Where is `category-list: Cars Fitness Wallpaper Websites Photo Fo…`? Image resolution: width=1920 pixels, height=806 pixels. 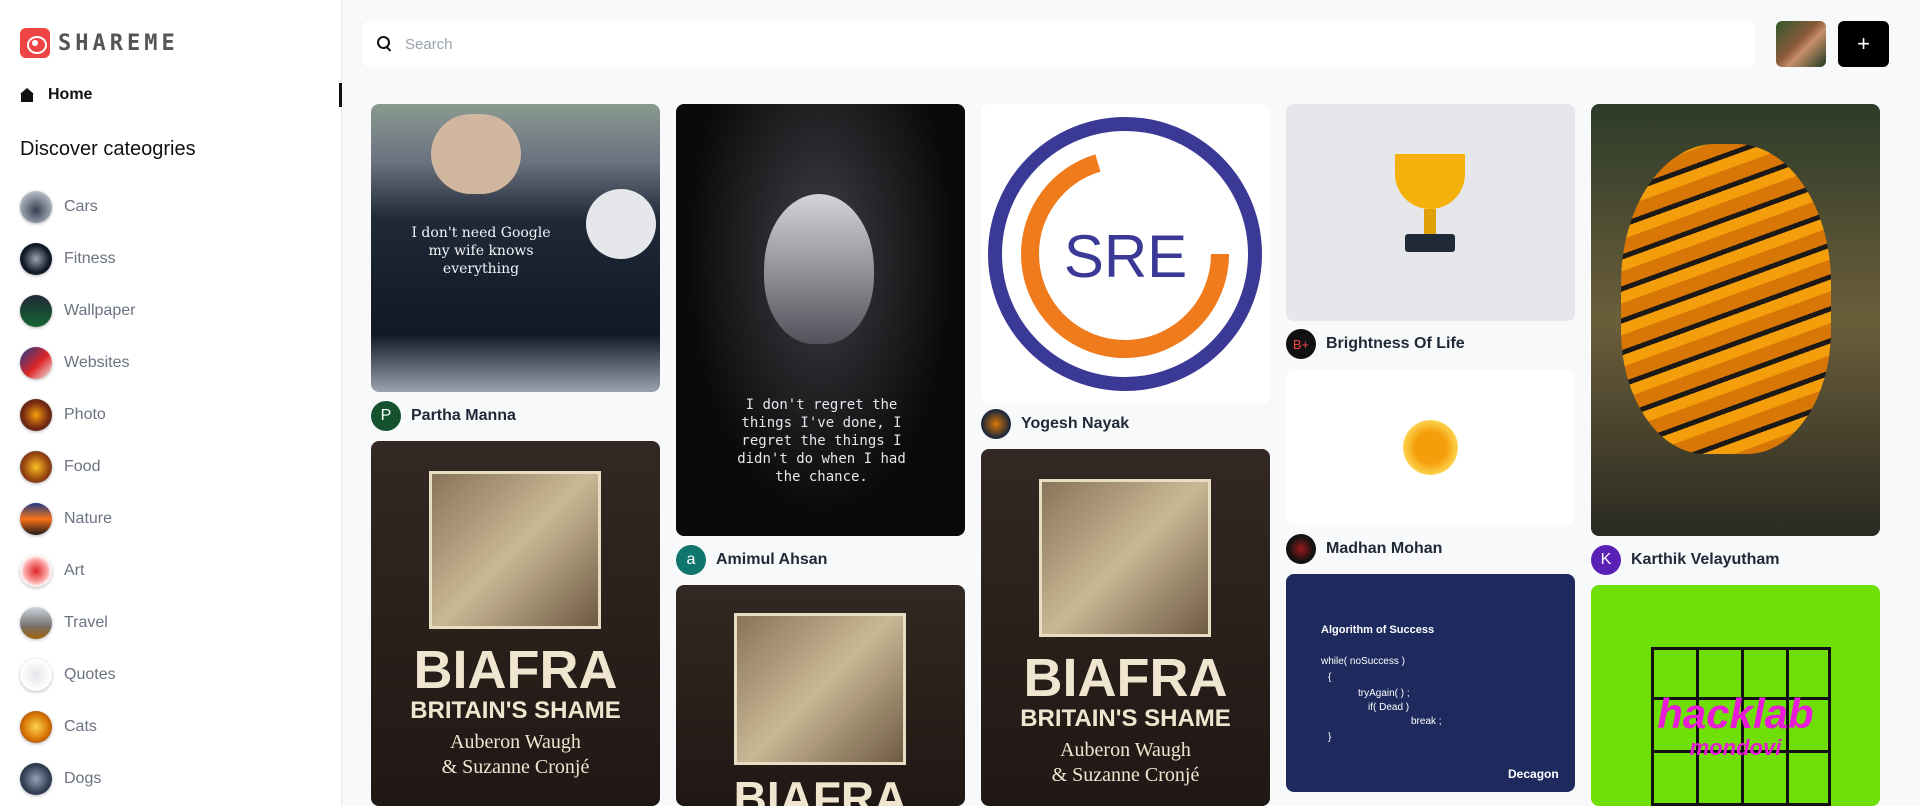 category-list: Cars Fitness Wallpaper Websites Photo Fo… is located at coordinates (77, 493).